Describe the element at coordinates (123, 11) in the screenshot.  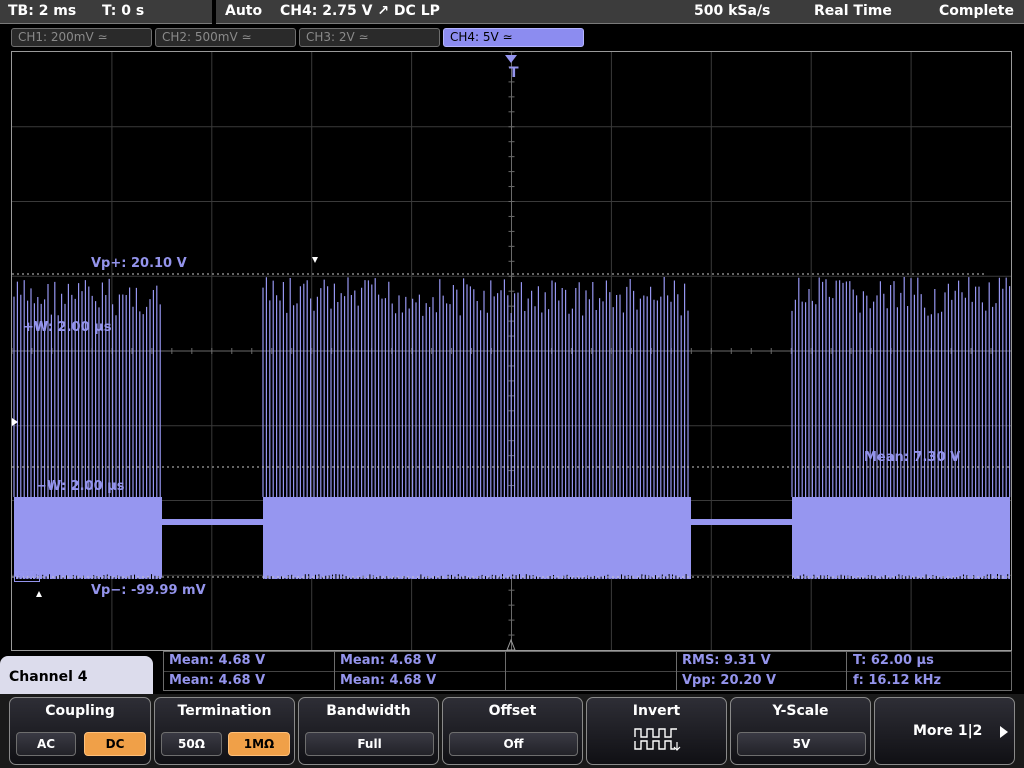
I see `trigger-time-readout: T: 0 s` at that location.